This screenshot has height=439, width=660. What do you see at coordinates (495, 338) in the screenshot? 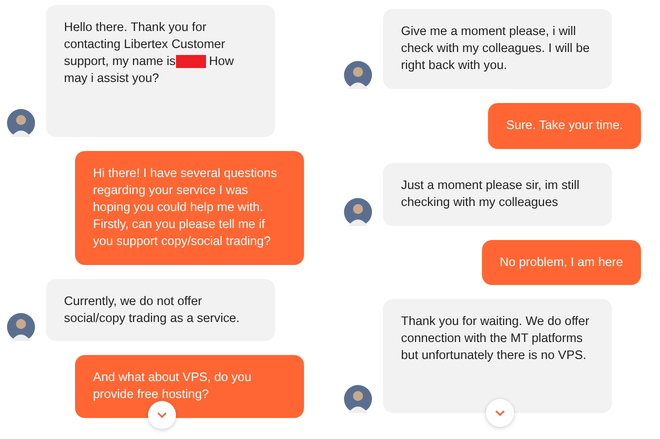
I see `message-text: Thank you for waiting. We do offer connection with the MT platforms but unfortunately there is no VPS.` at bounding box center [495, 338].